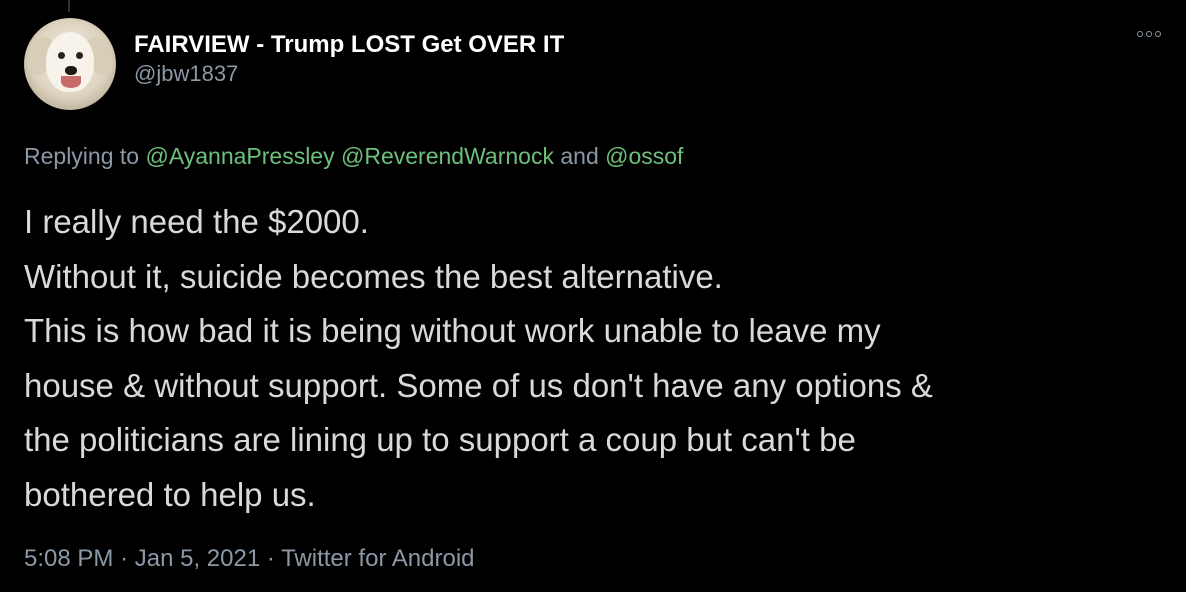  What do you see at coordinates (377, 558) in the screenshot?
I see `tweet-source: Twitter for Android` at bounding box center [377, 558].